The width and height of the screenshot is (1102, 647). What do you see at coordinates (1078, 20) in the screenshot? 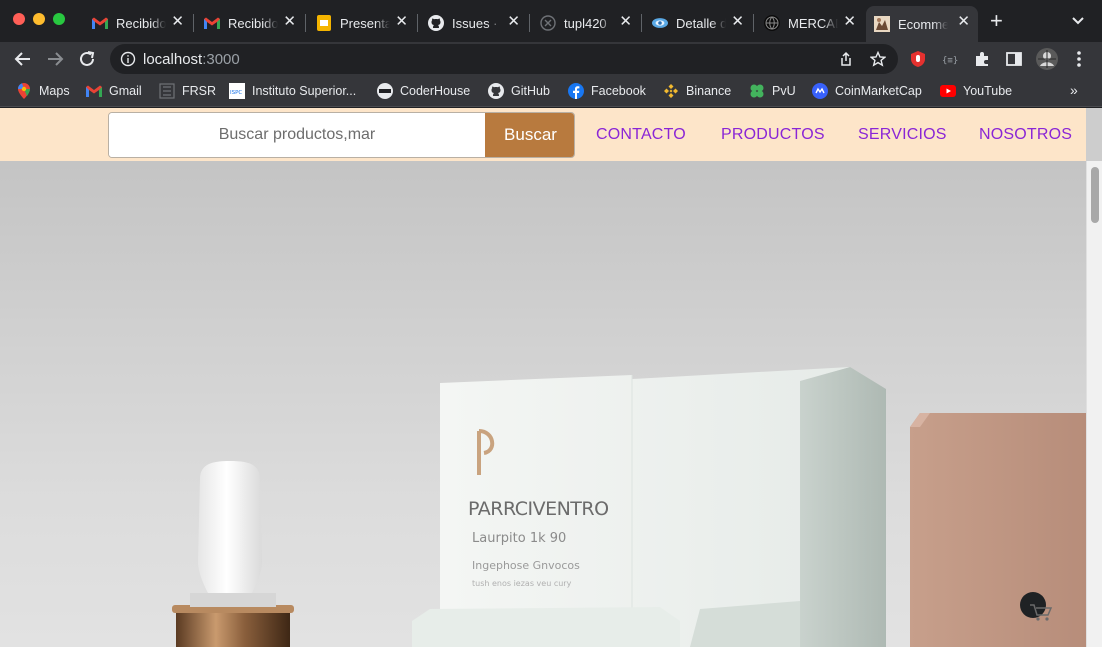
I see `tab-search-chevron-icon` at bounding box center [1078, 20].